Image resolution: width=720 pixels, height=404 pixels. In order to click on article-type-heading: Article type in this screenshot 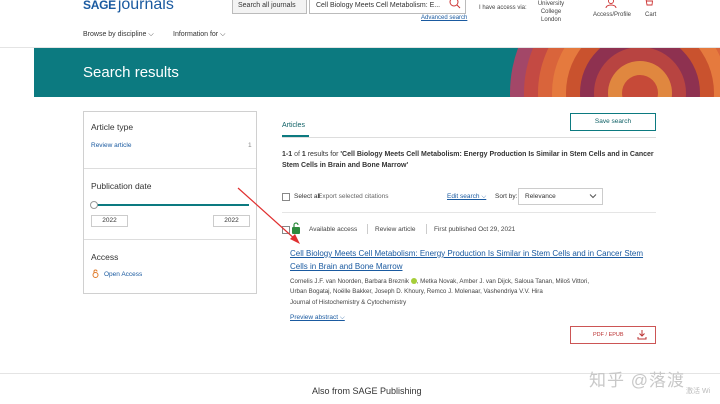, I will do `click(112, 127)`.